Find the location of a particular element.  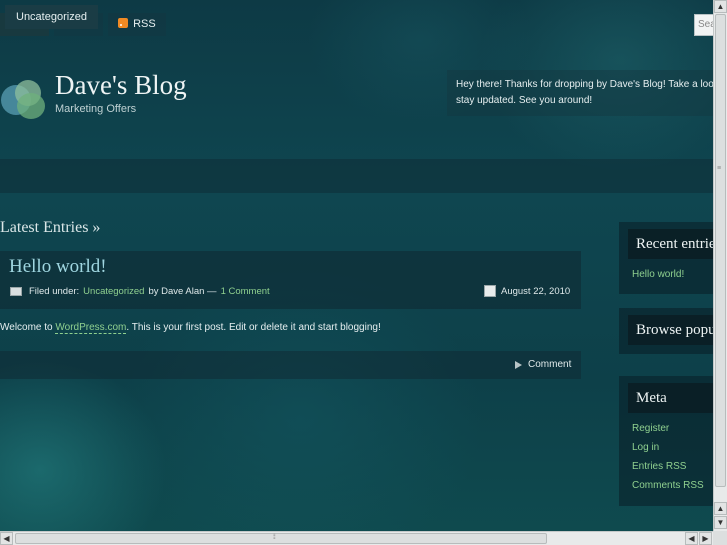

scroll-up-icon: ▲ is located at coordinates (720, 6).